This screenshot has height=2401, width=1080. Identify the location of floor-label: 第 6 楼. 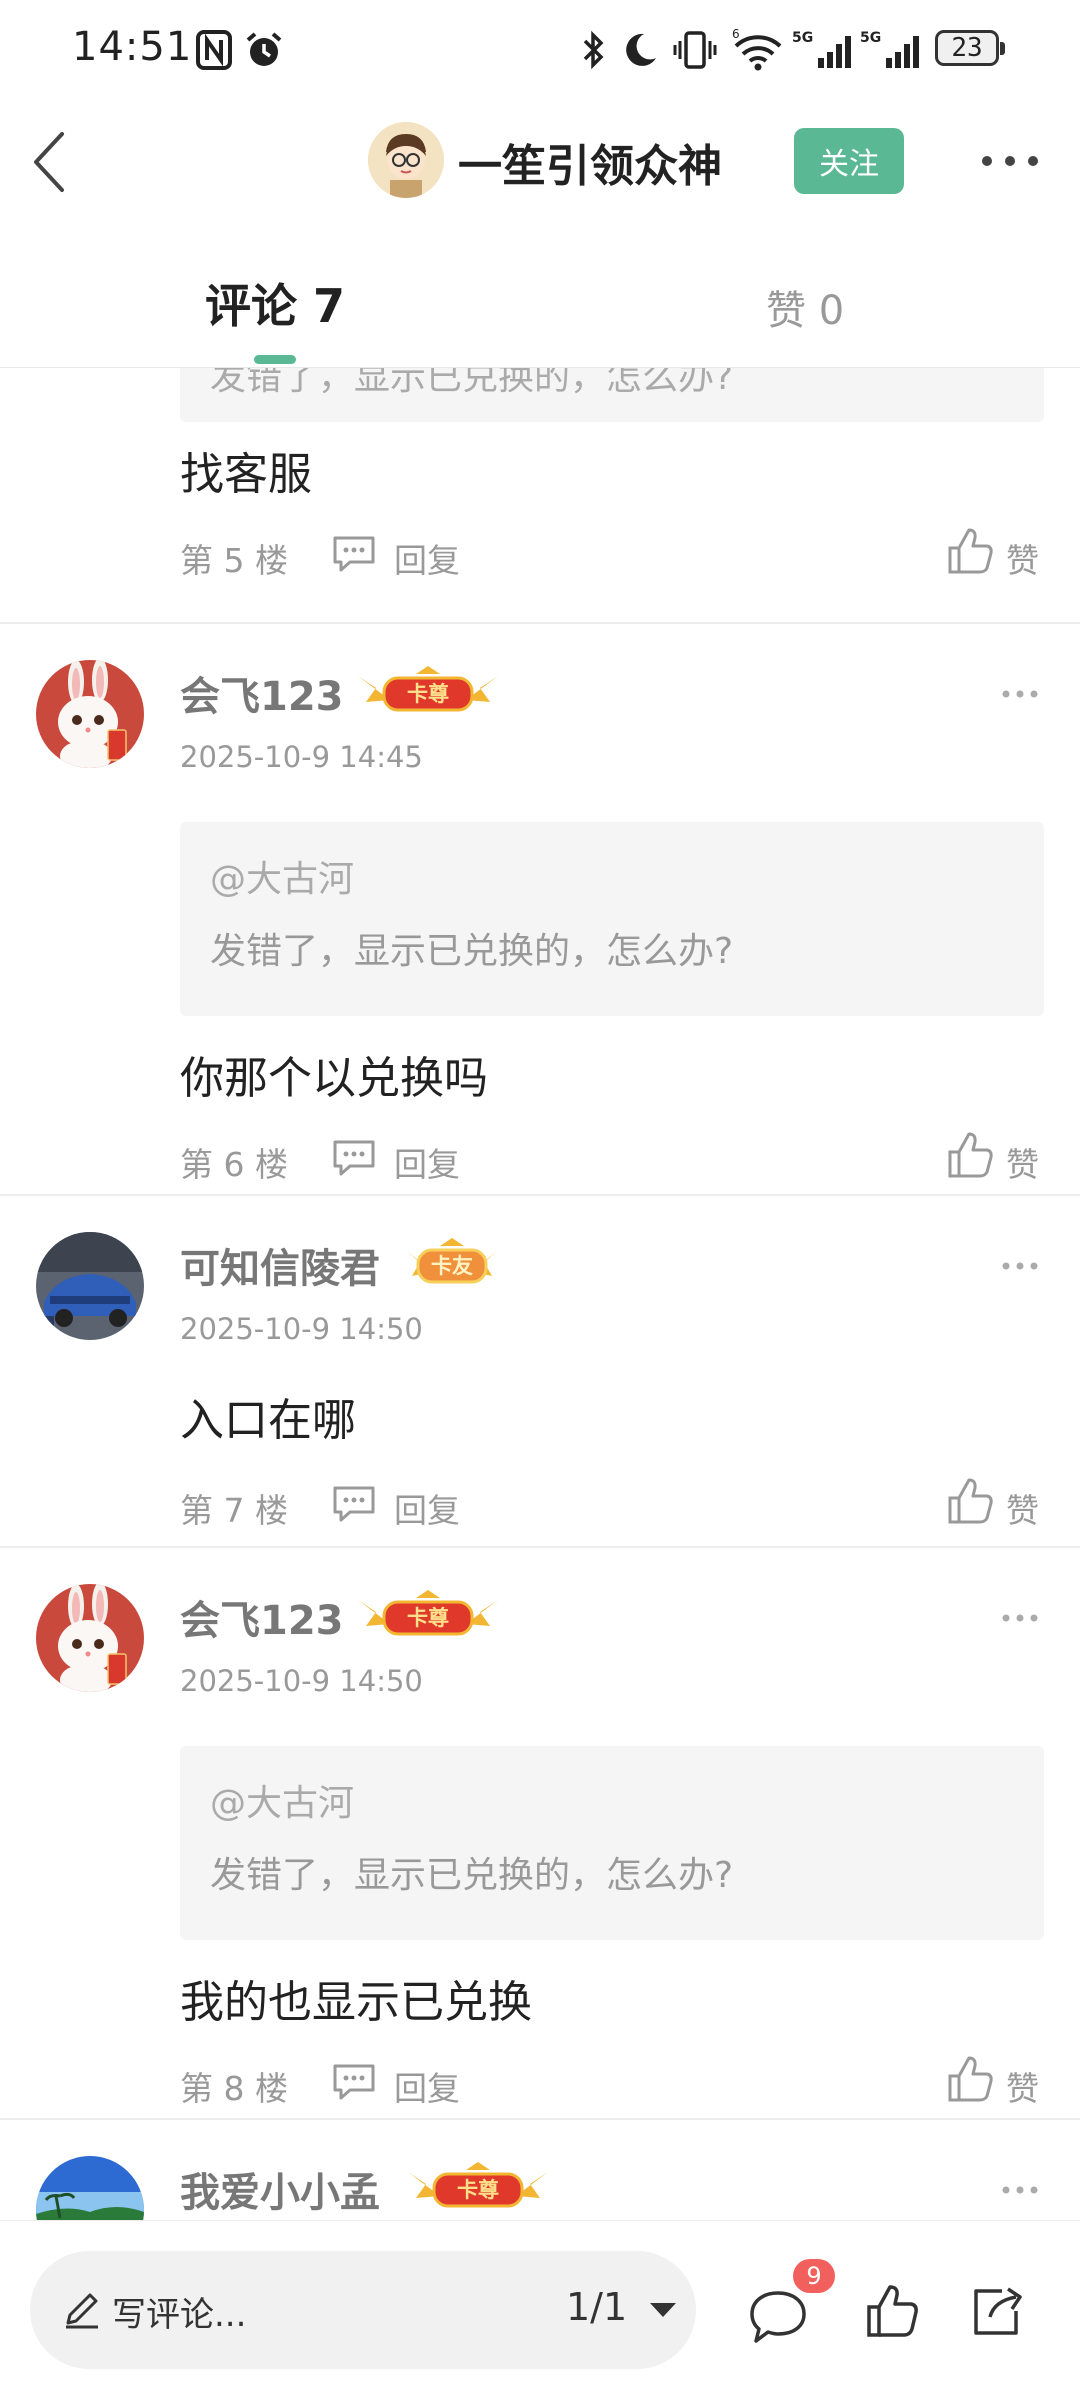
(234, 1164).